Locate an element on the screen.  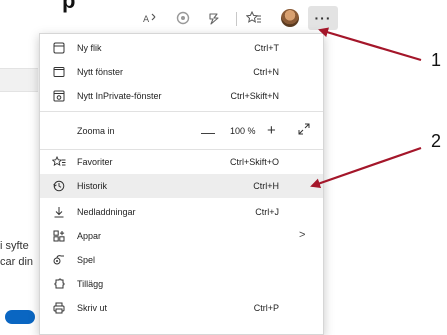
apps-icon is located at coordinates (59, 236).